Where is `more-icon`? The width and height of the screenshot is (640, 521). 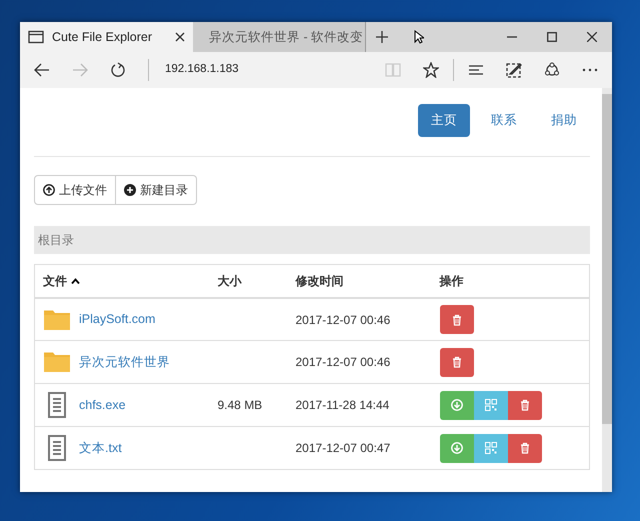
more-icon is located at coordinates (590, 70).